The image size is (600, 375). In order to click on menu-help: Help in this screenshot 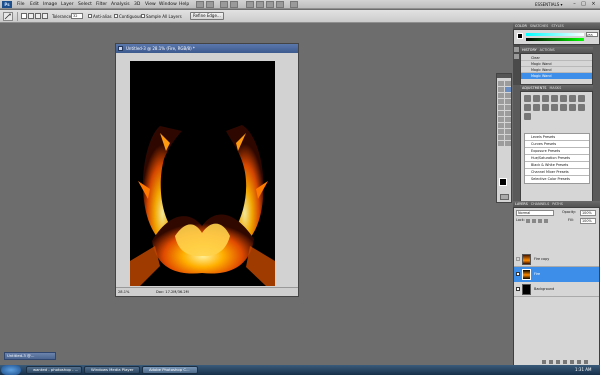, I will do `click(184, 4)`.